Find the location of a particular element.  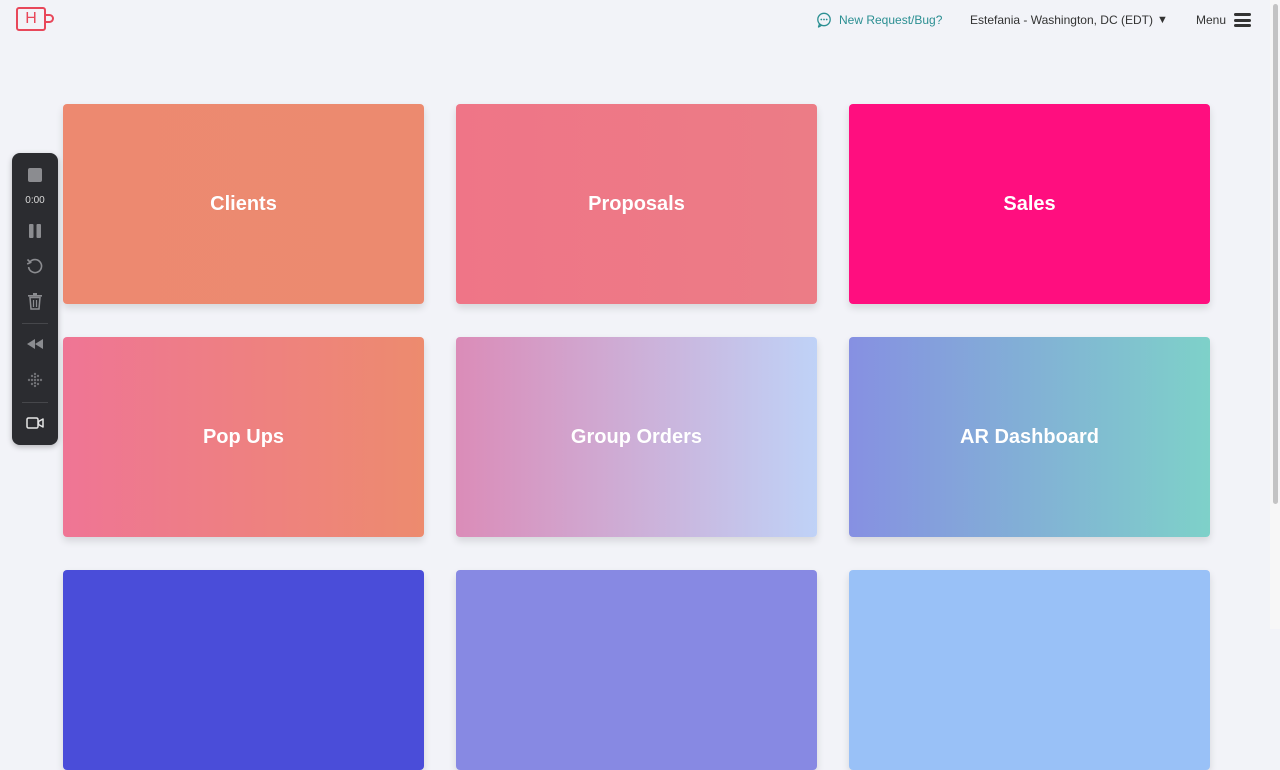

camera-button is located at coordinates (35, 423).